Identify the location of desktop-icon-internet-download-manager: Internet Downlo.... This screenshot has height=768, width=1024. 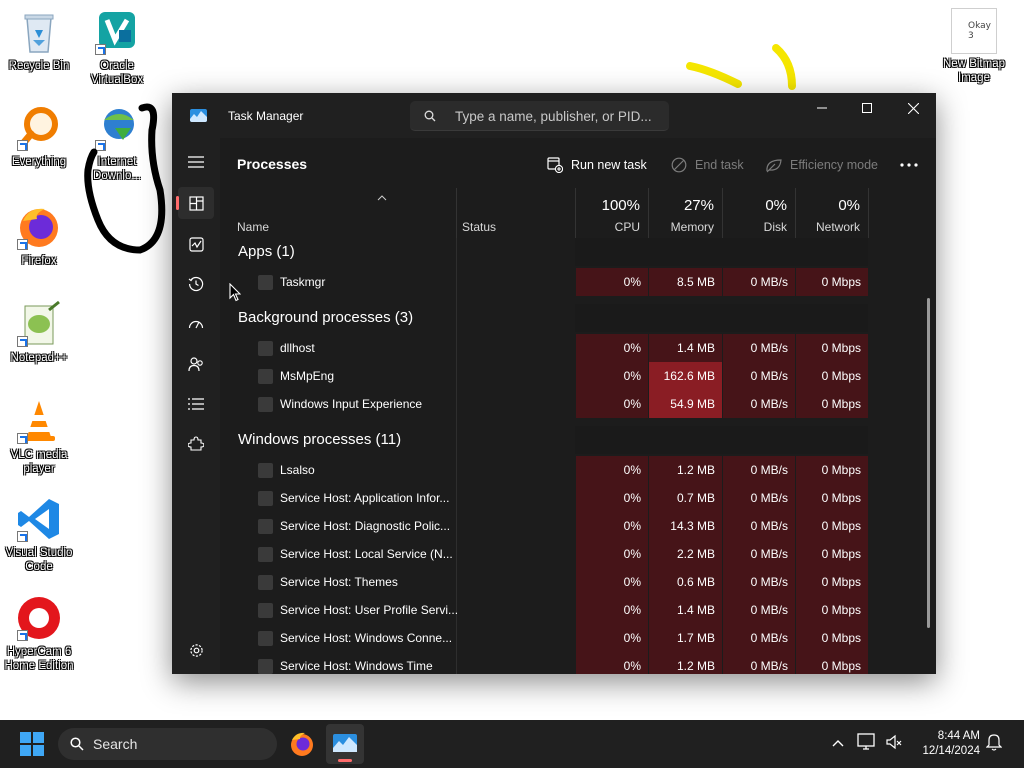
(117, 143).